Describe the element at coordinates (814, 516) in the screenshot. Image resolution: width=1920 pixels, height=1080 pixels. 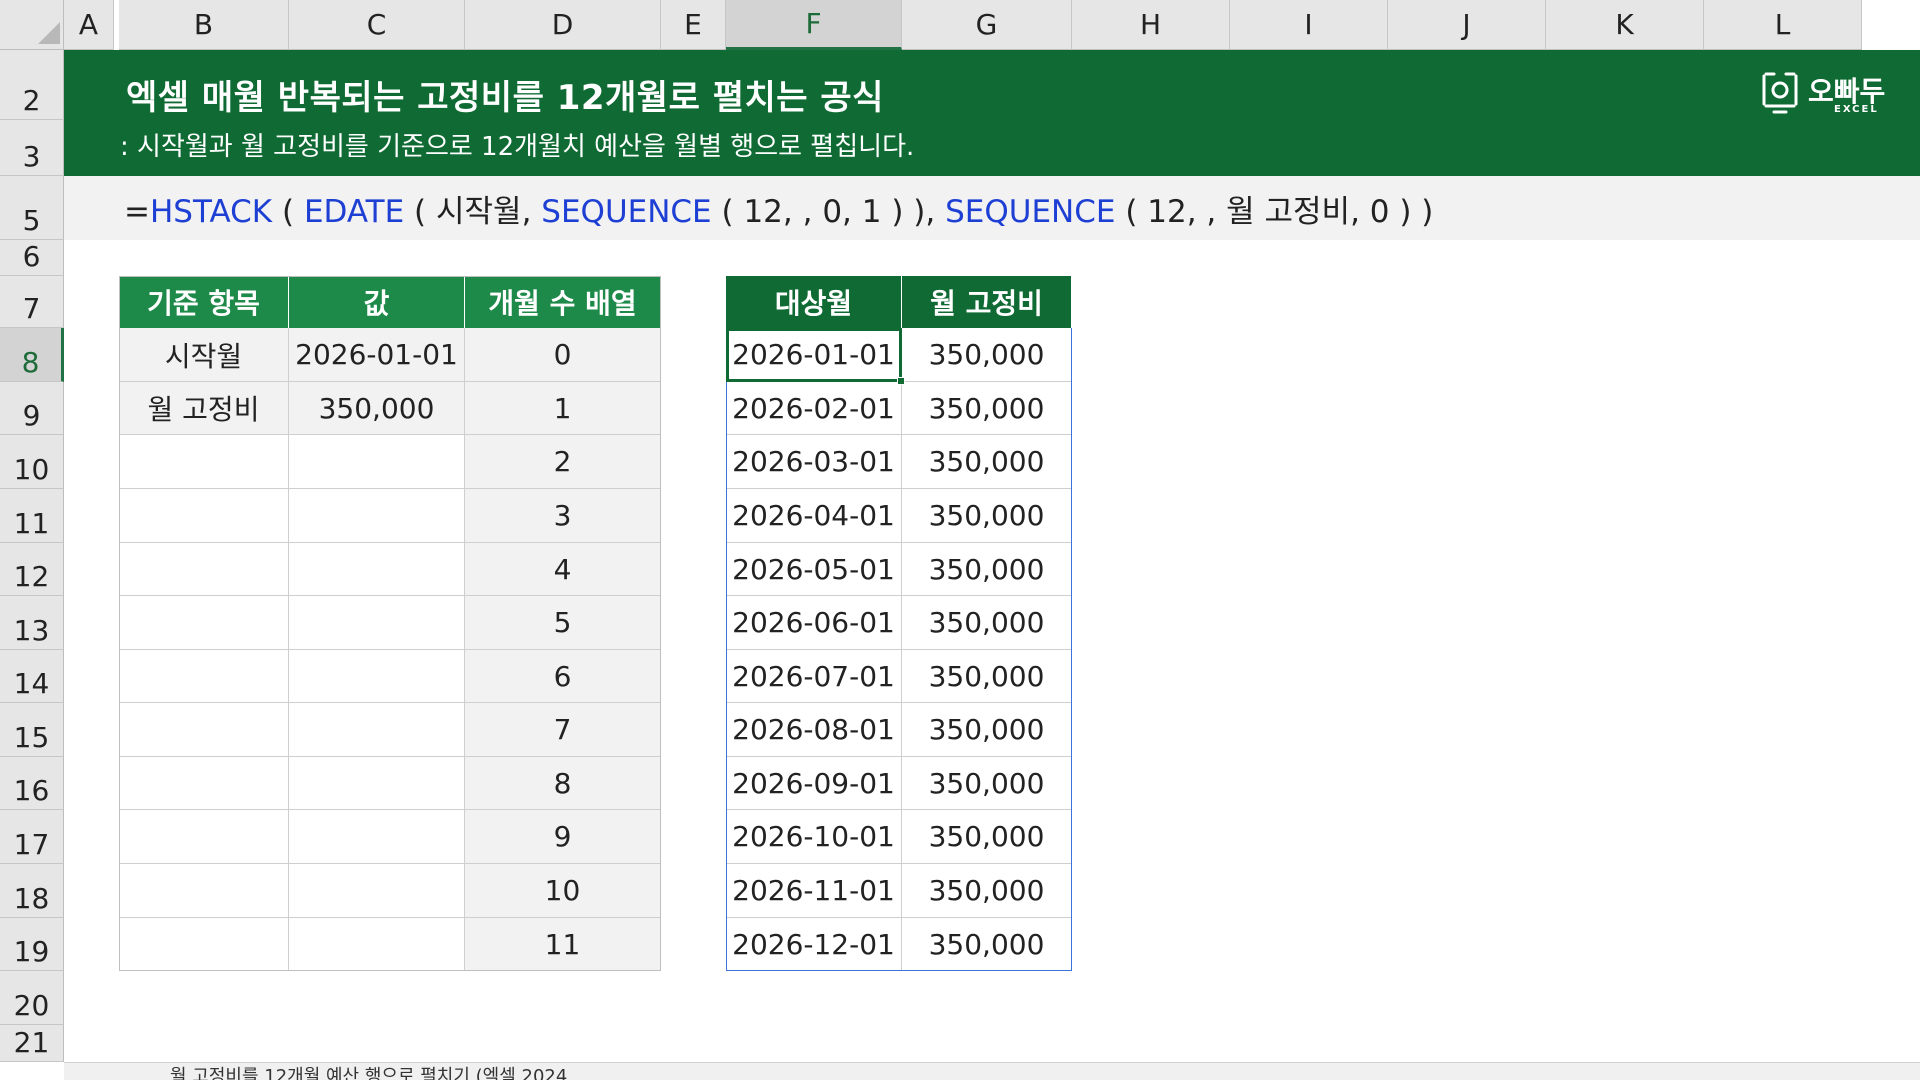
I see `spill-result-cell: 2026-04-01` at that location.